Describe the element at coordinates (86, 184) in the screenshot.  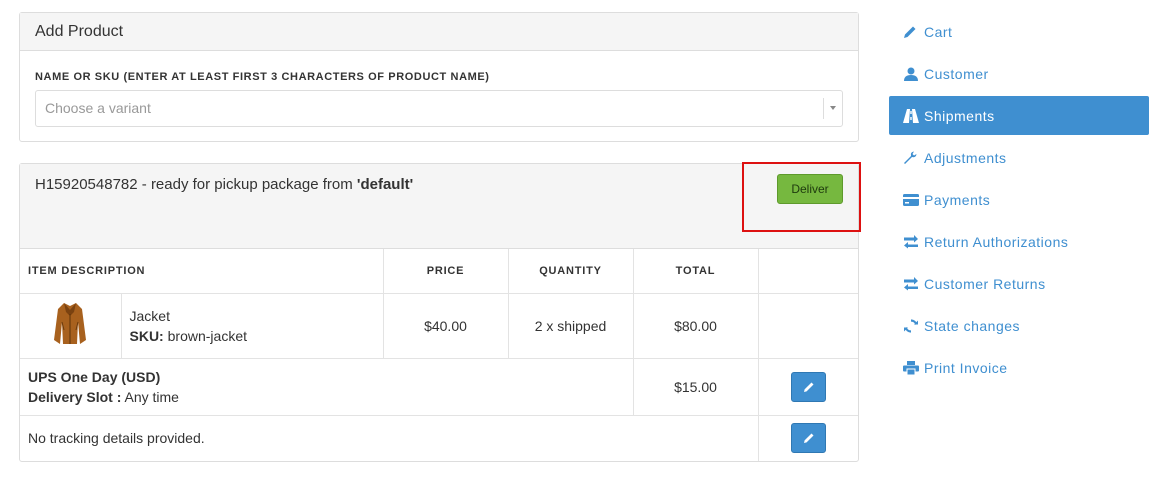
I see `shipment-number: H15920548782` at that location.